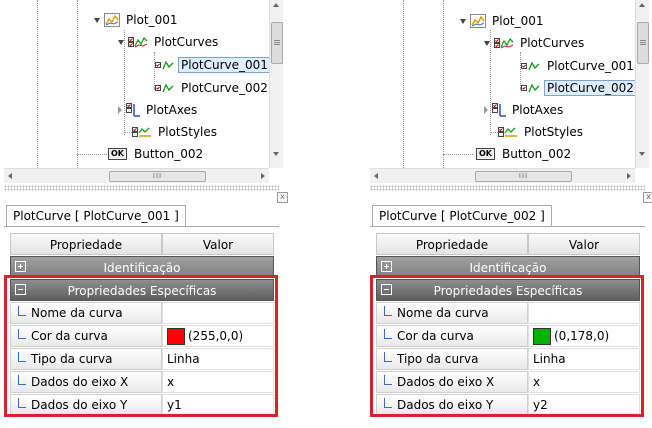 This screenshot has width=652, height=428. I want to click on property-tab: PlotCurve [ PlotCurve_002 ], so click(462, 215).